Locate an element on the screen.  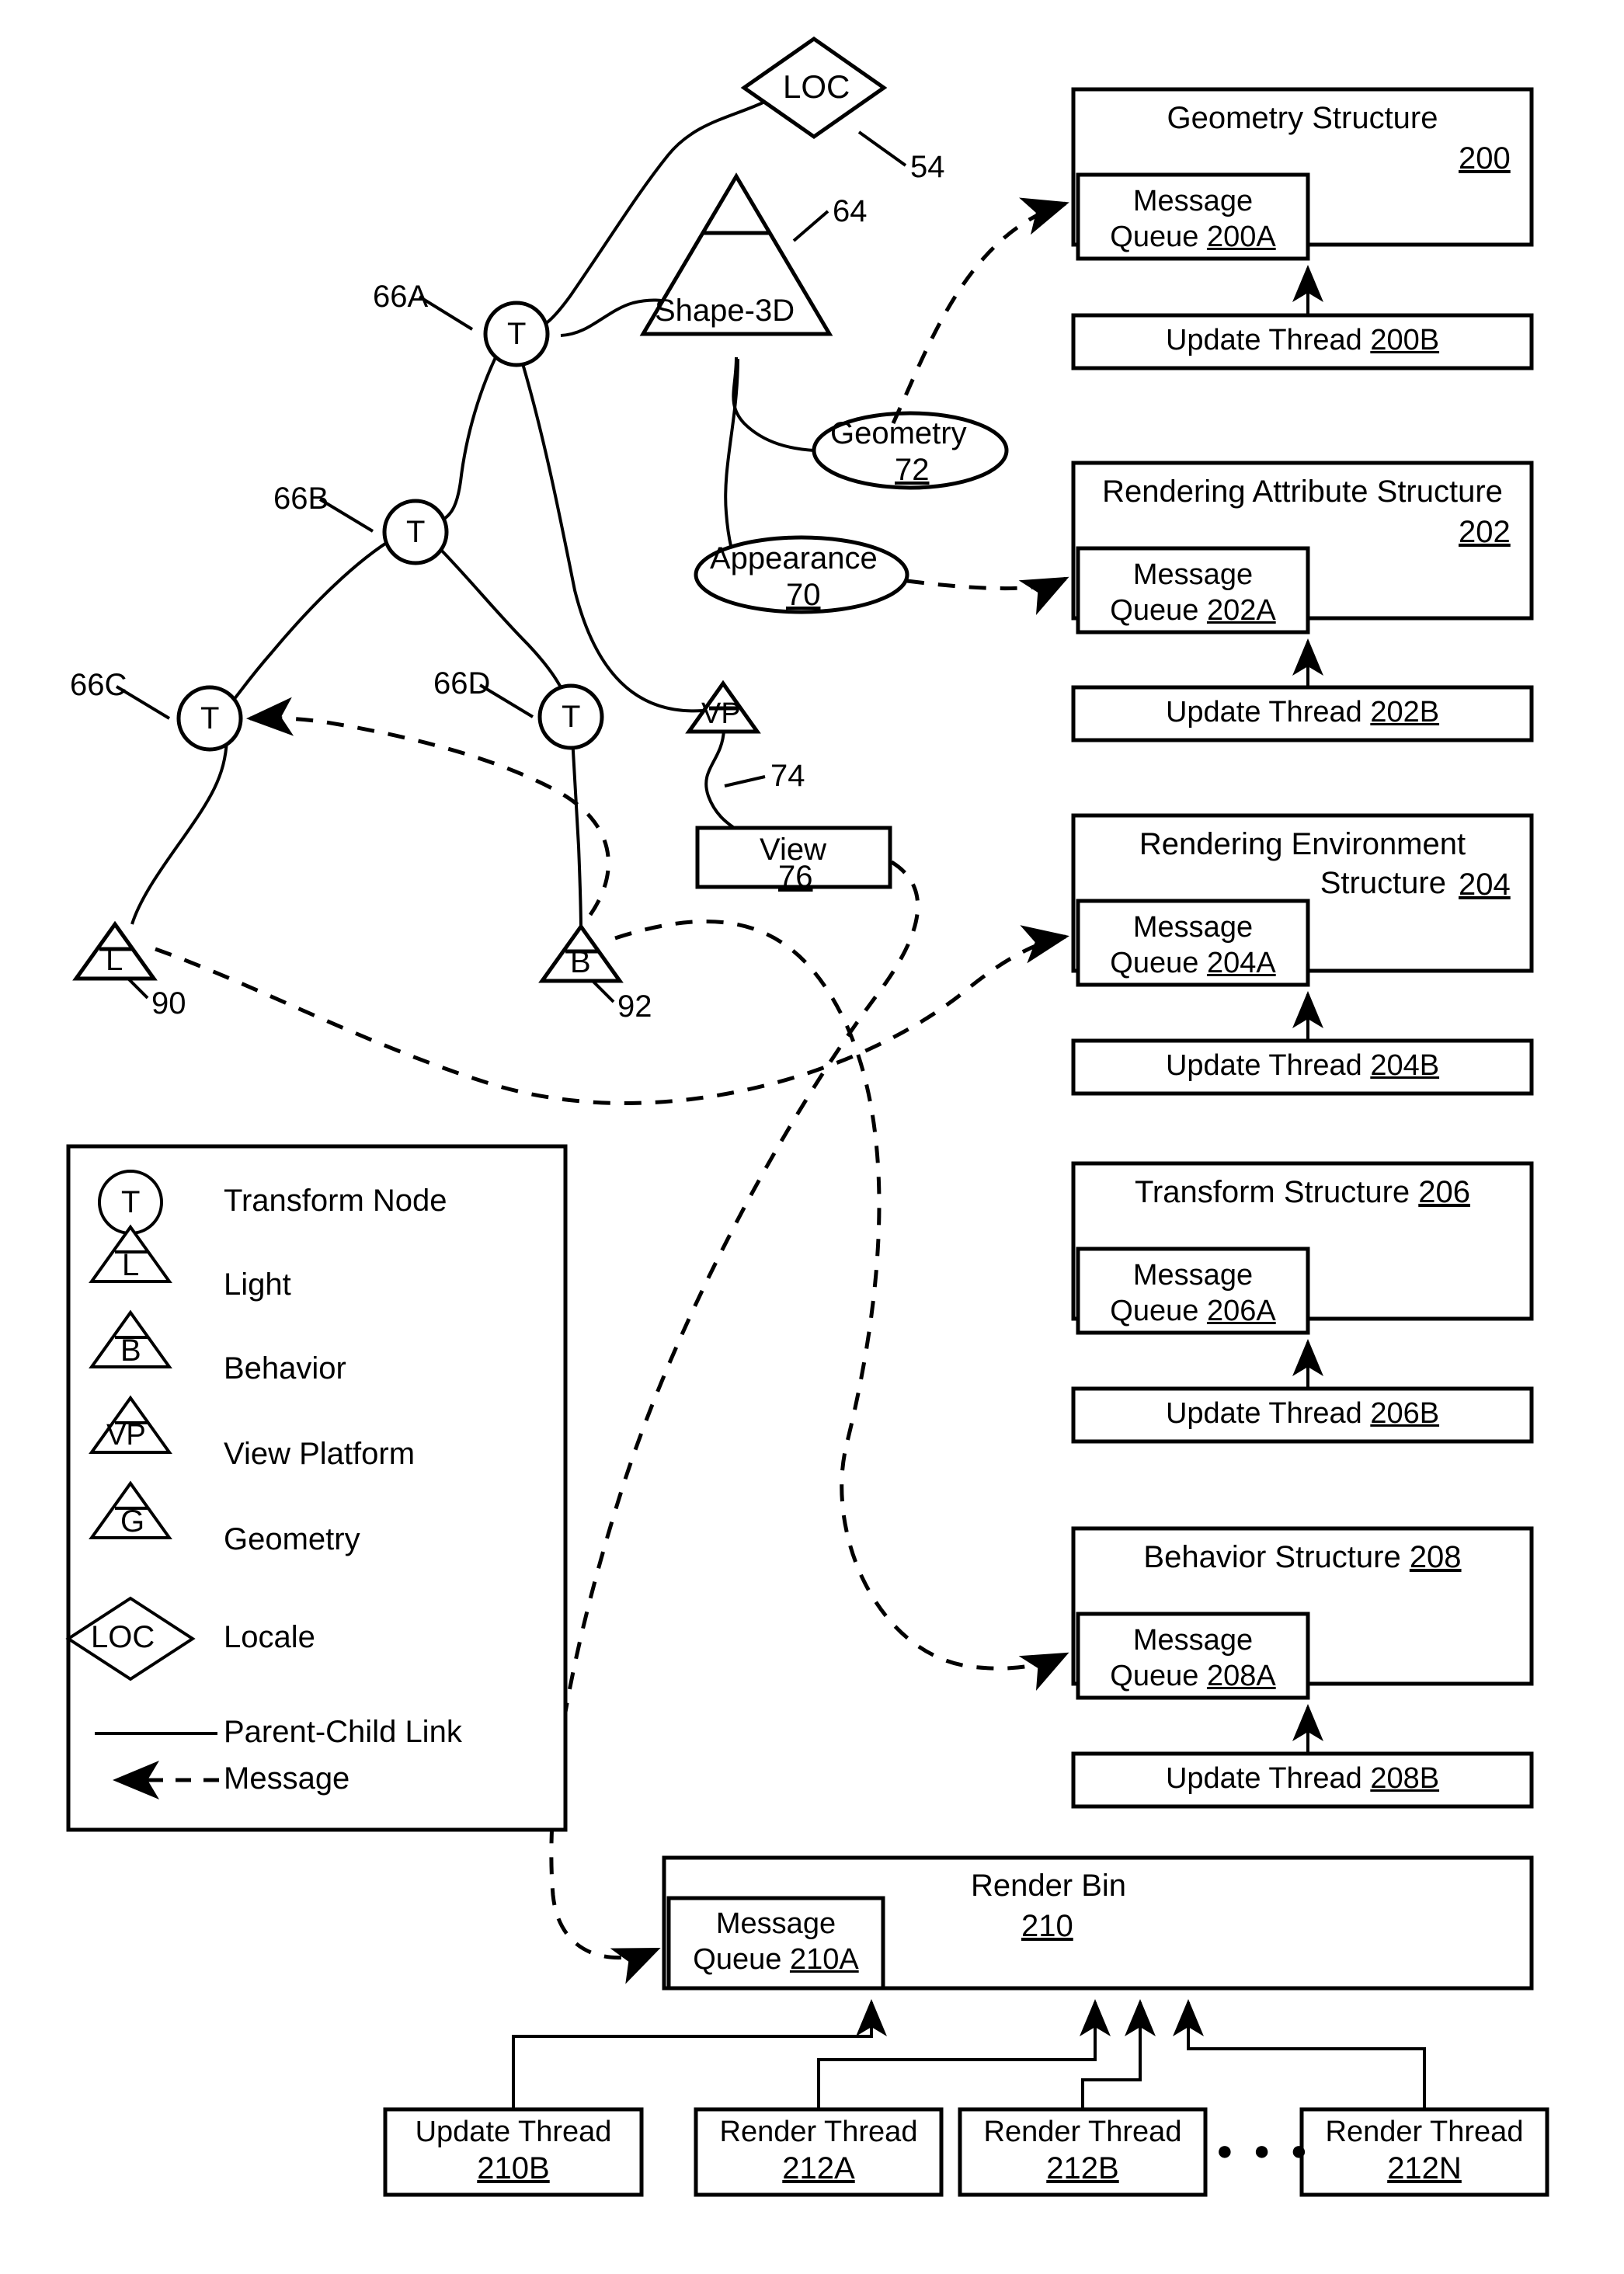
legend-viewplatform-glyph: VP is located at coordinates (126, 1435).